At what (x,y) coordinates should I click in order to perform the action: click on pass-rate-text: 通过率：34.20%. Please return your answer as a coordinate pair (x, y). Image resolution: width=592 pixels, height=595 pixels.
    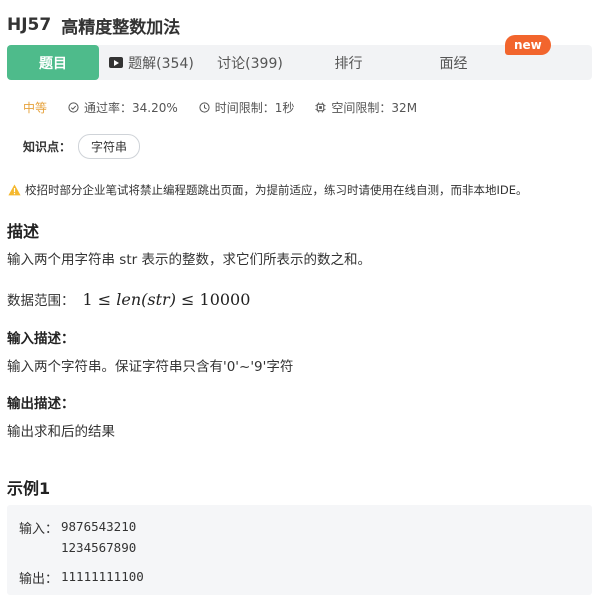
    Looking at the image, I should click on (131, 107).